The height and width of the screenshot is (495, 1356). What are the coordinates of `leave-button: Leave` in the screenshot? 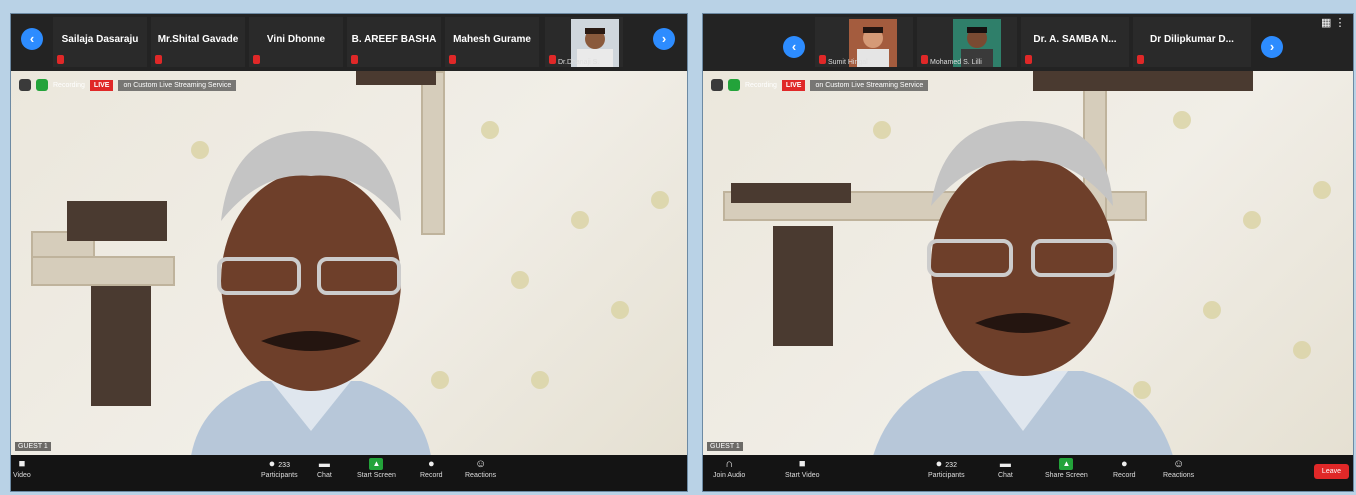 It's located at (1331, 471).